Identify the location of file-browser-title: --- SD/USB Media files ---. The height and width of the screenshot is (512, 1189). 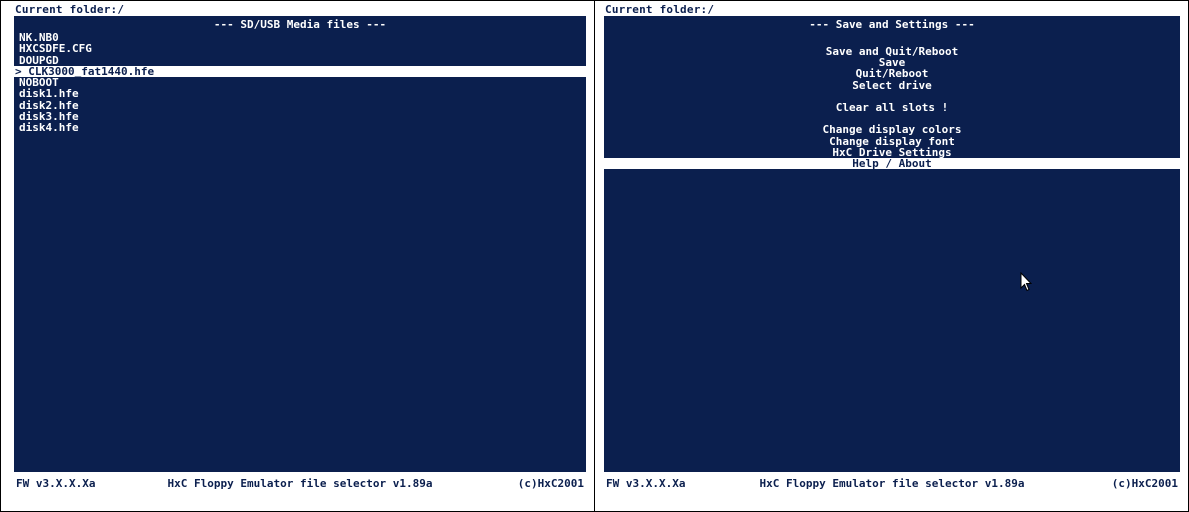
(300, 24).